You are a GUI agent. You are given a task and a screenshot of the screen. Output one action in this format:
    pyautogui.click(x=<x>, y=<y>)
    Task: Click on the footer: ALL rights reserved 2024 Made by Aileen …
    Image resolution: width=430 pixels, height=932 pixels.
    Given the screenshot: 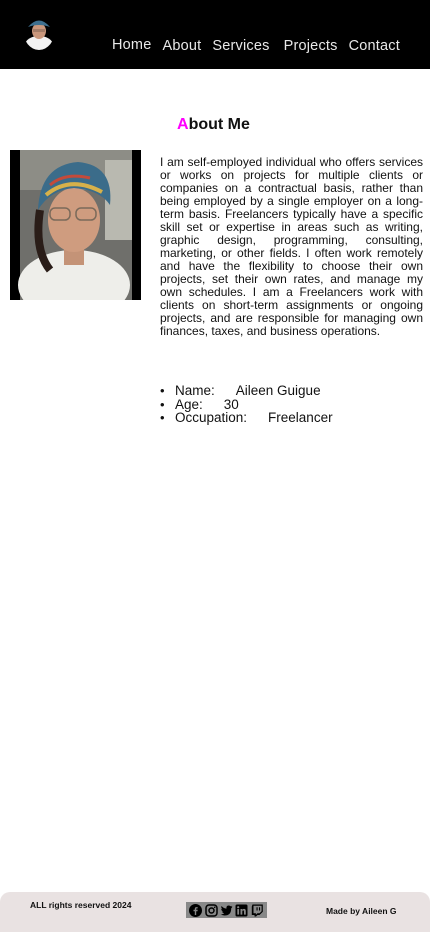 What is the action you would take?
    pyautogui.click(x=215, y=912)
    